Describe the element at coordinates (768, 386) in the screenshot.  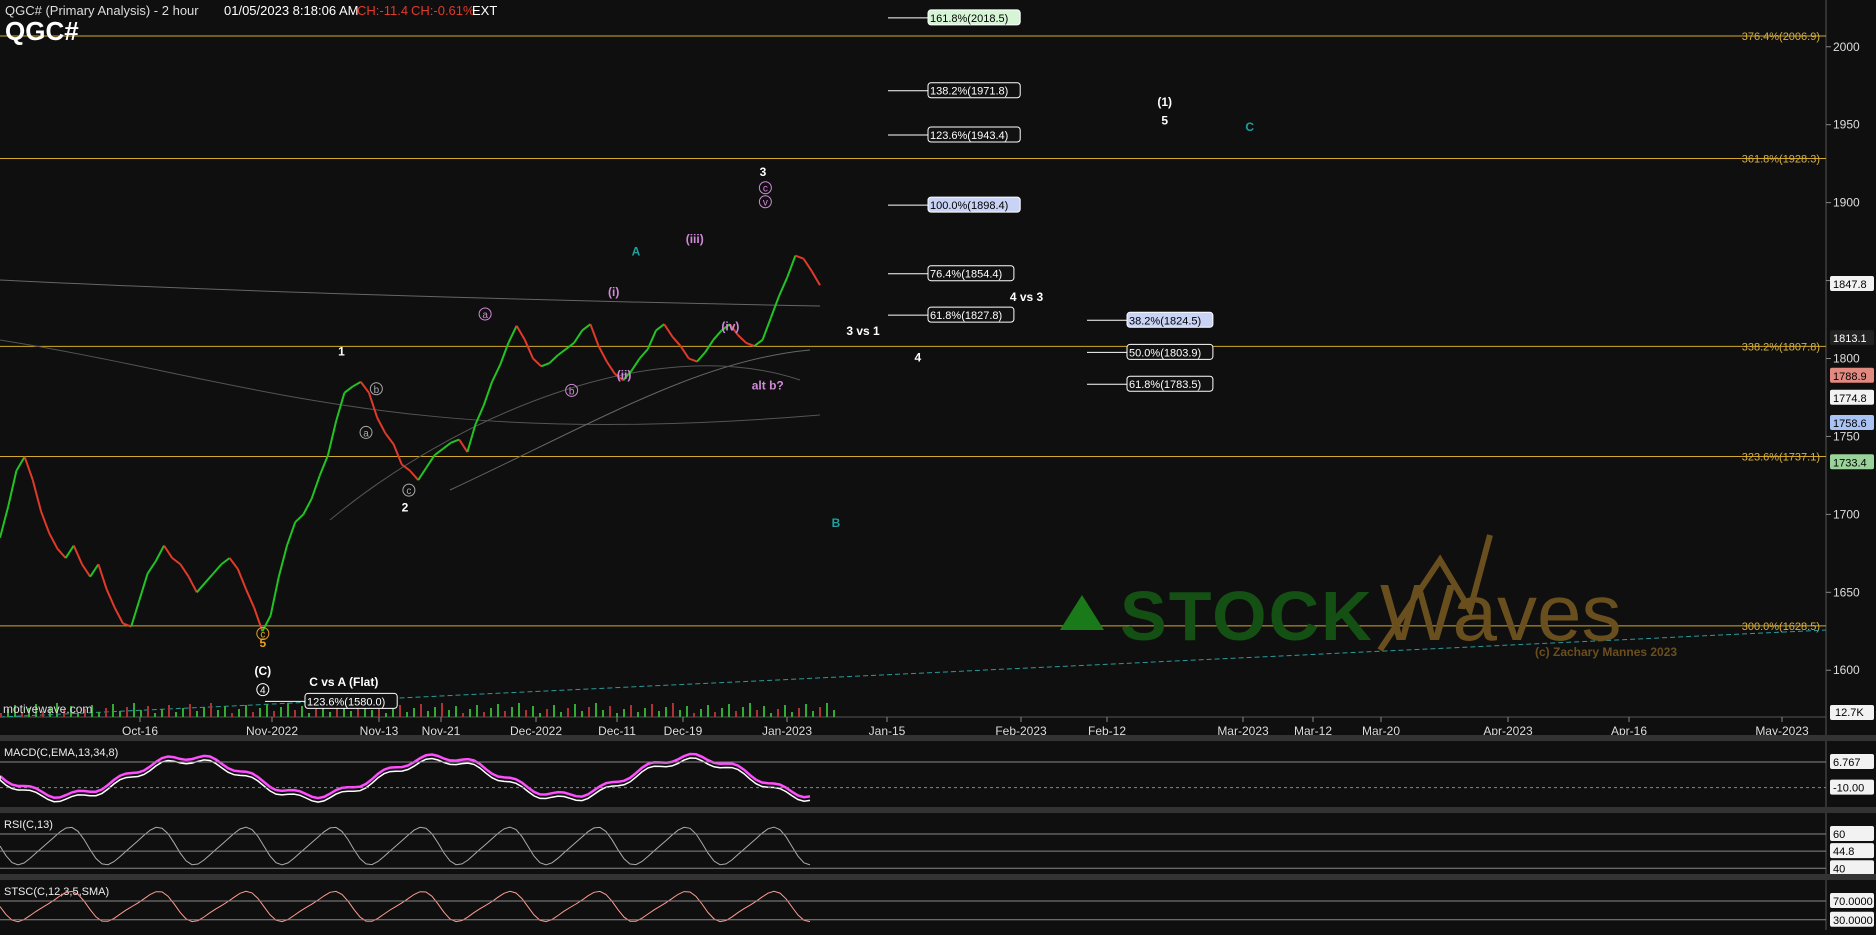
I see `wave-label: alt b?` at that location.